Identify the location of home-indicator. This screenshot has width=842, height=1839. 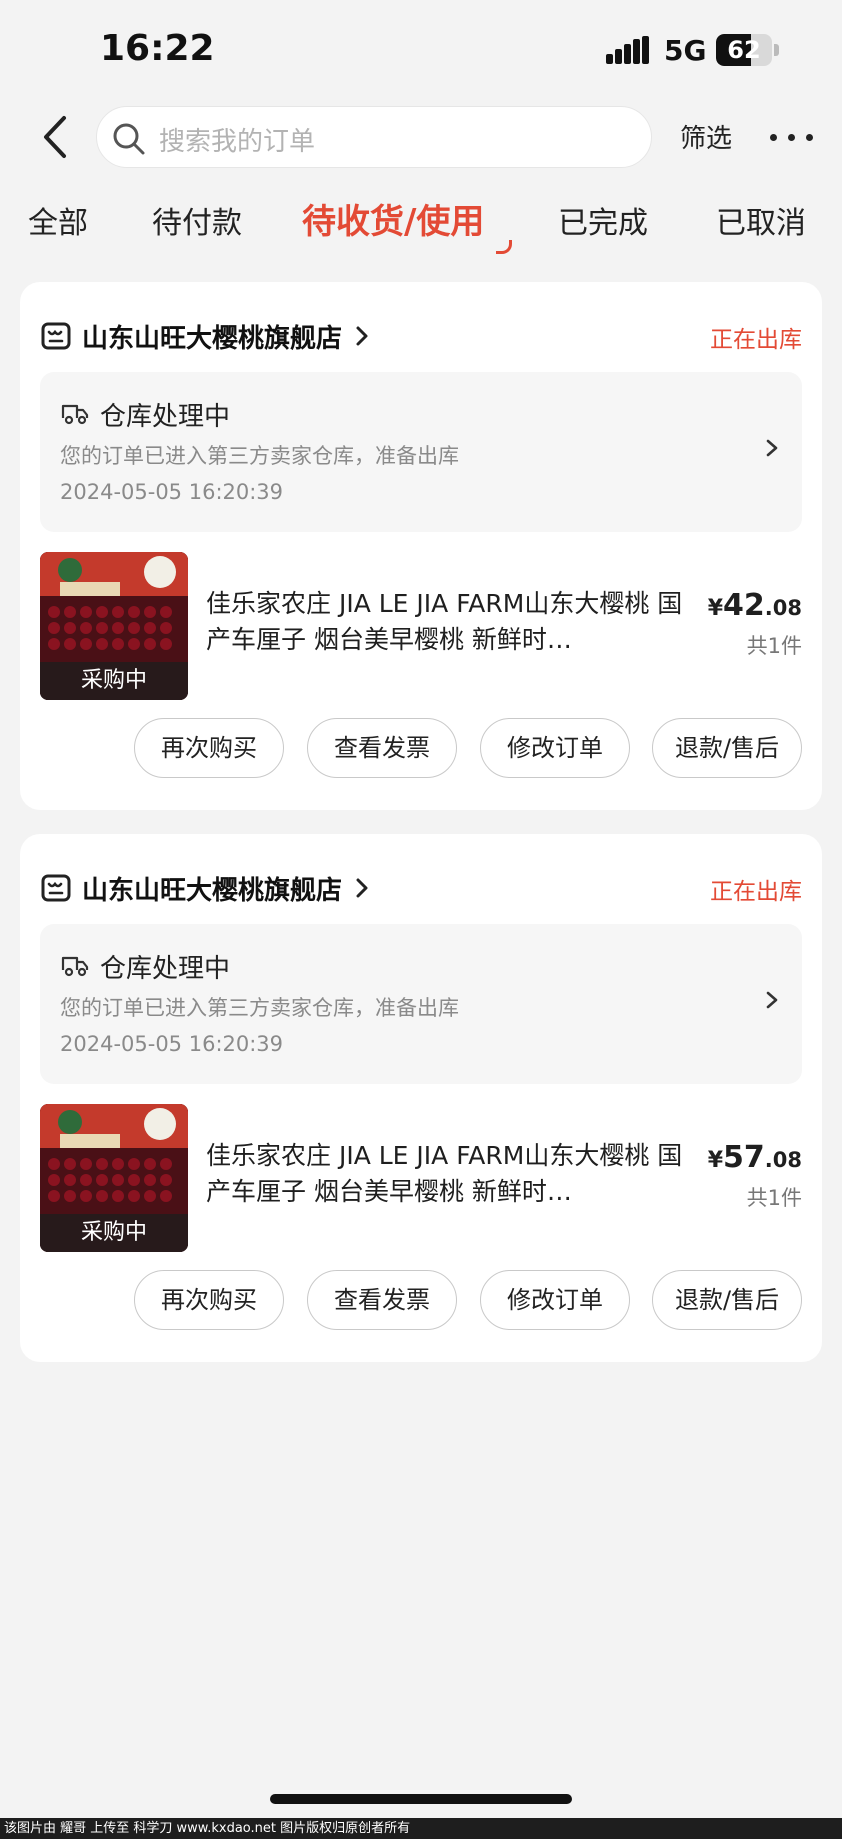
(421, 1799).